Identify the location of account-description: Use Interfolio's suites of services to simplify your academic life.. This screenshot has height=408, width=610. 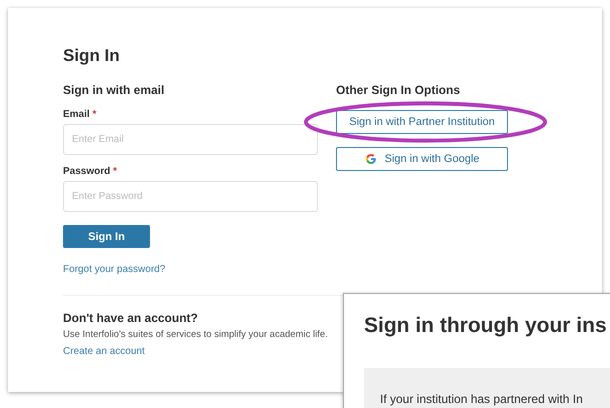
(196, 334).